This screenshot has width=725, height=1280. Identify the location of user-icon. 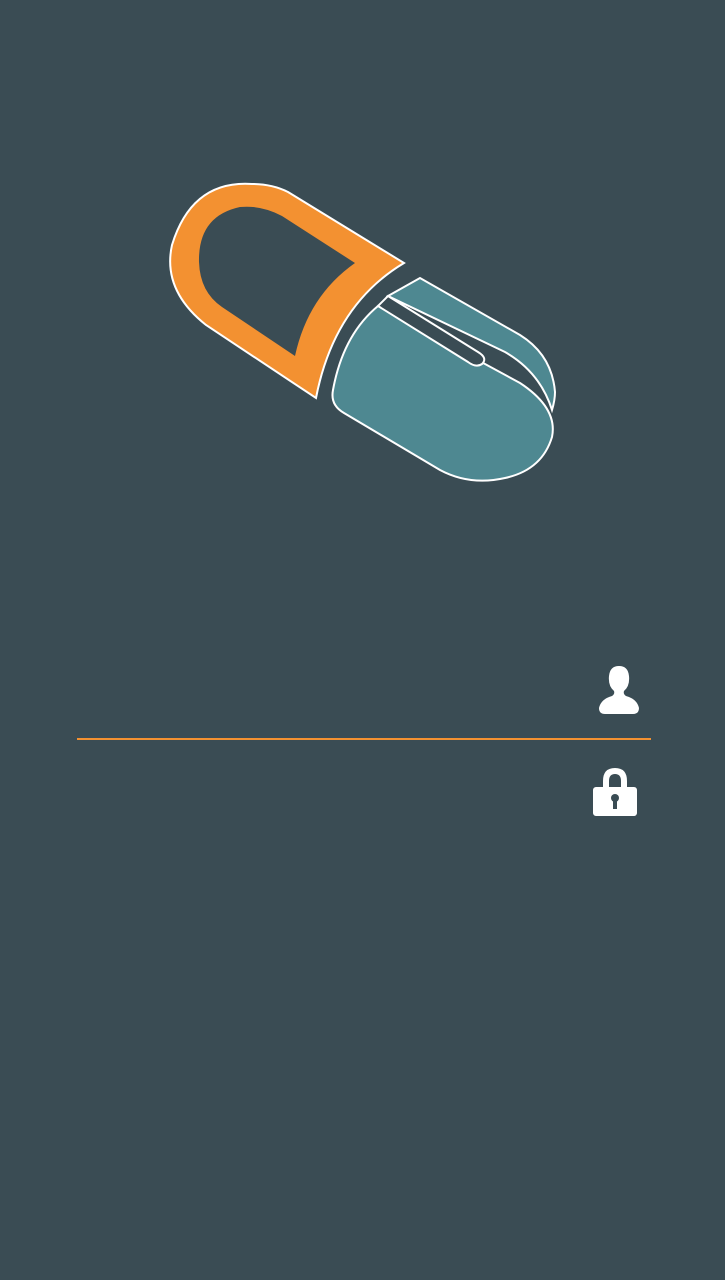
(619, 690).